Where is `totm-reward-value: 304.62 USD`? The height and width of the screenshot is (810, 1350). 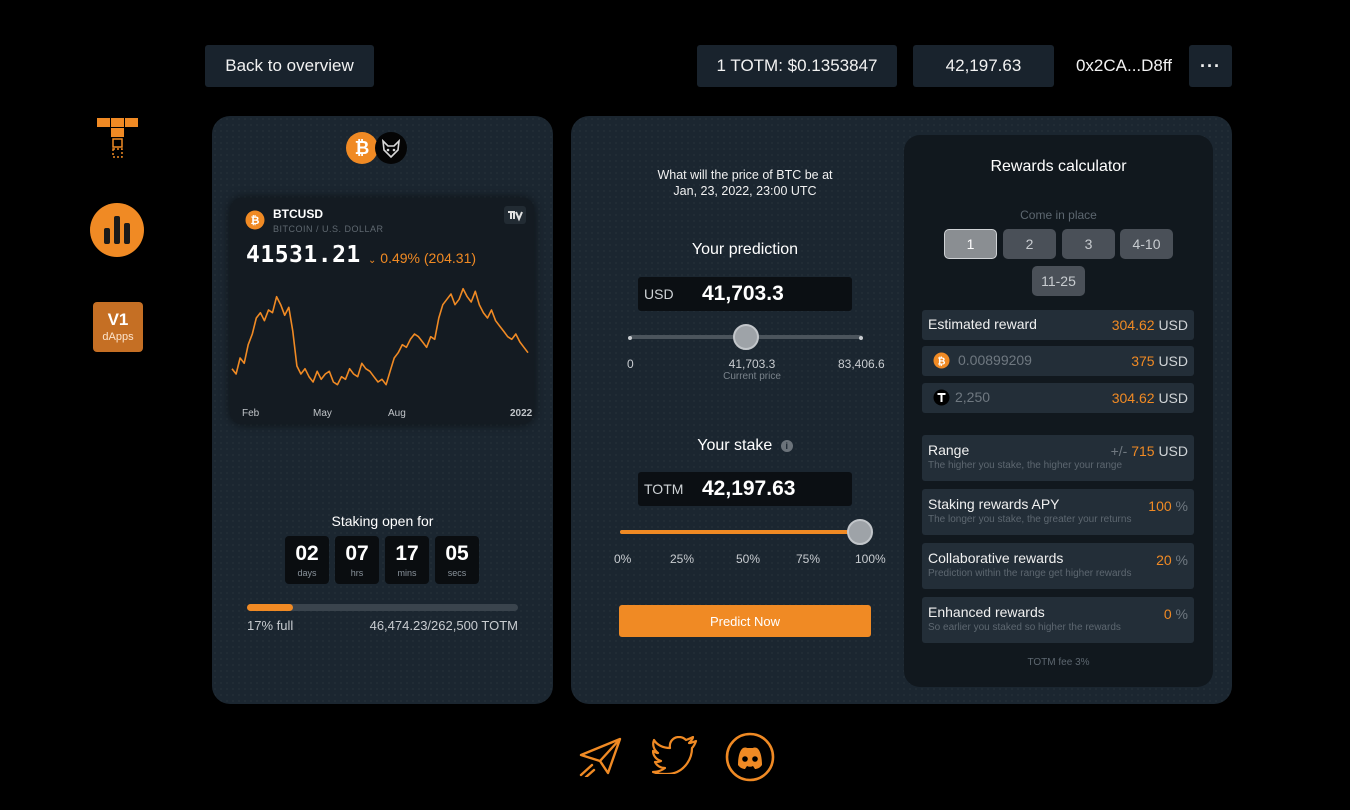 totm-reward-value: 304.62 USD is located at coordinates (1150, 398).